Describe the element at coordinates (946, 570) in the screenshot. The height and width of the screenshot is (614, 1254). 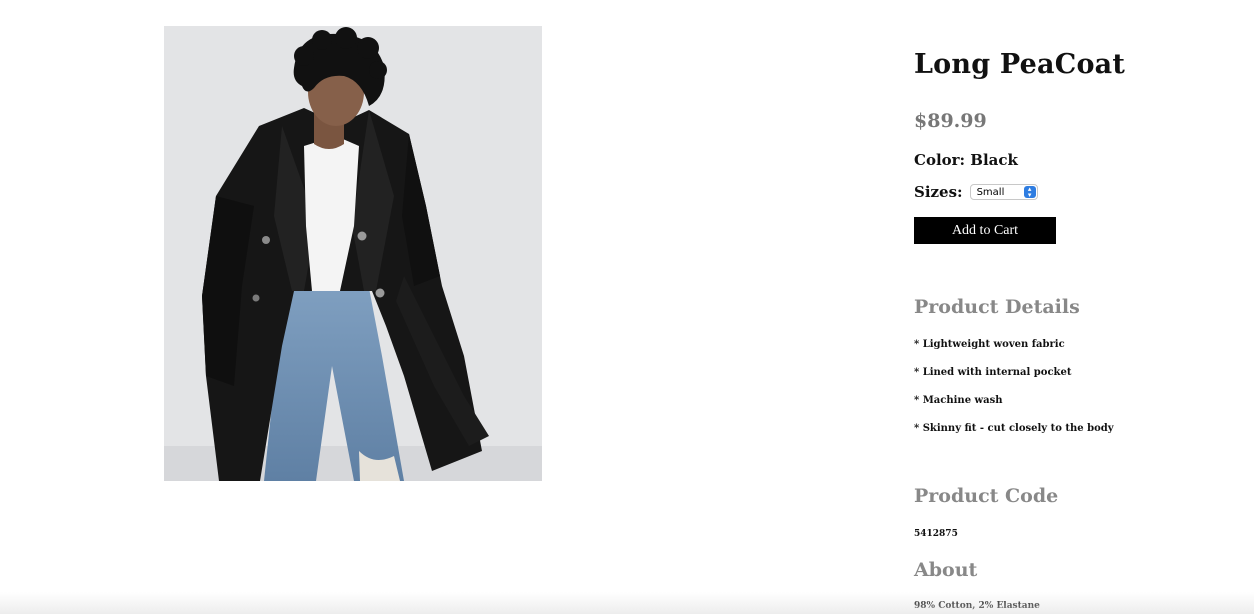
I see `about-heading: About` at that location.